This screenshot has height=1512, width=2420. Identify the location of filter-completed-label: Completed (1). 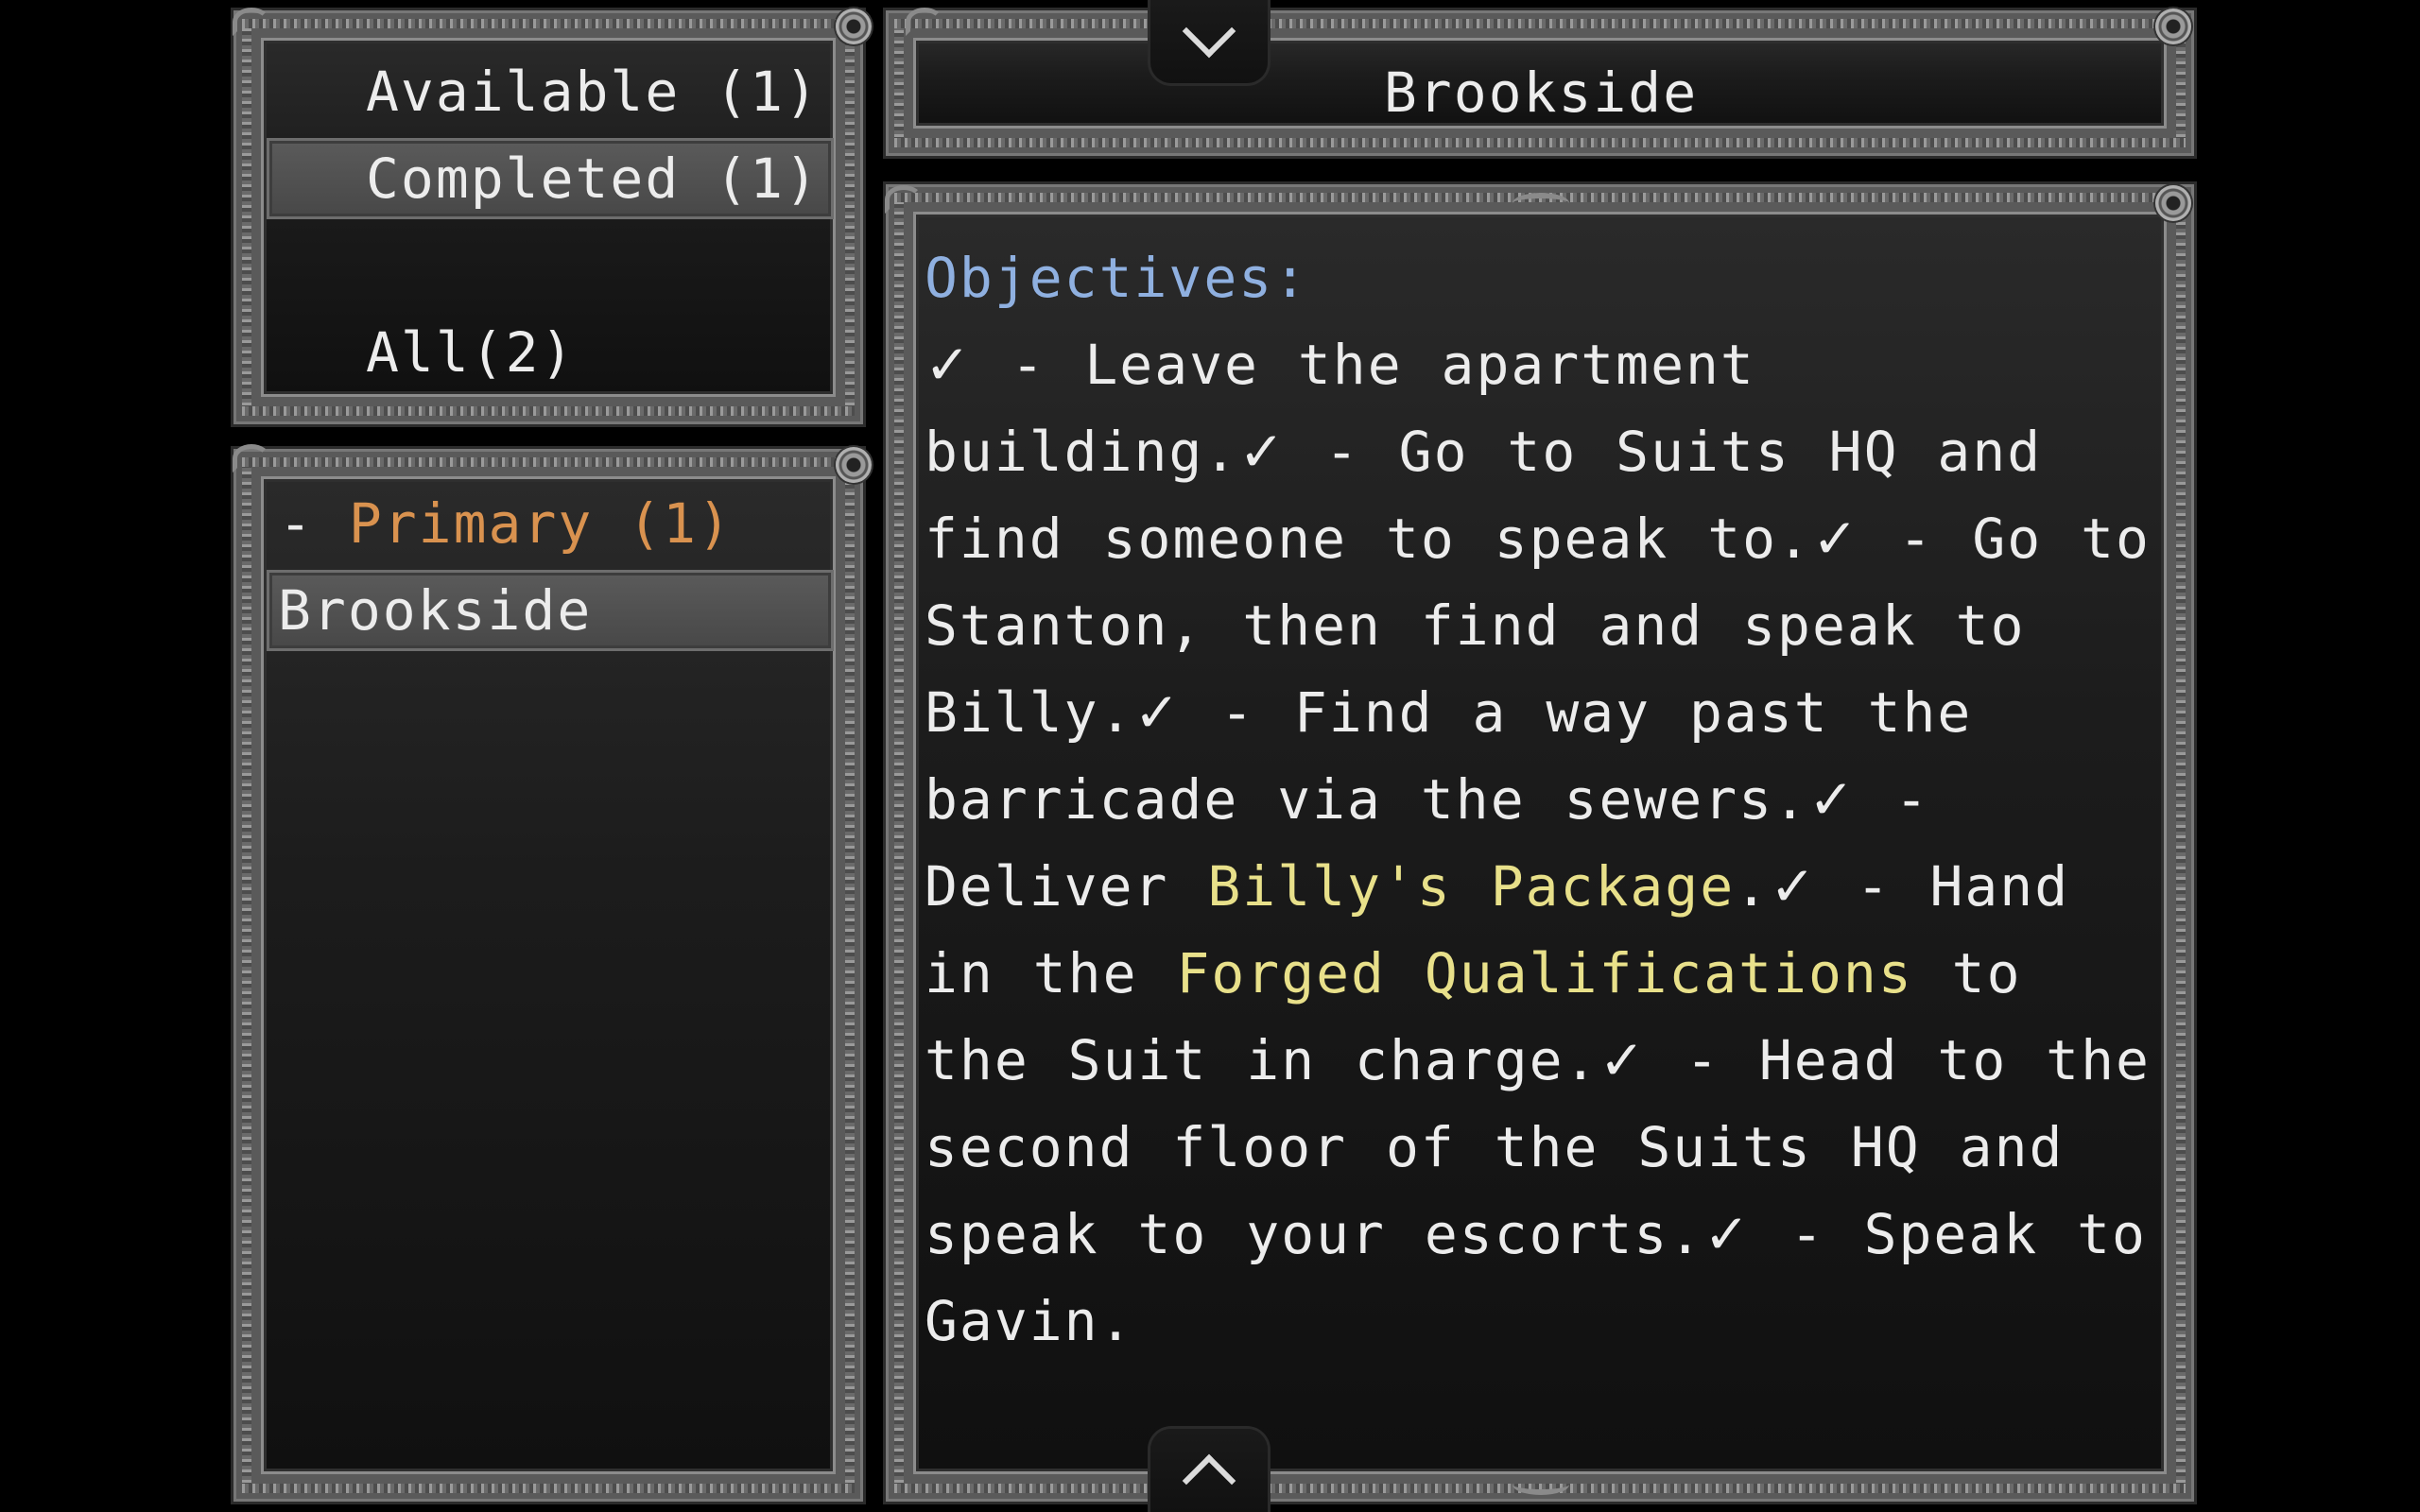
(593, 178).